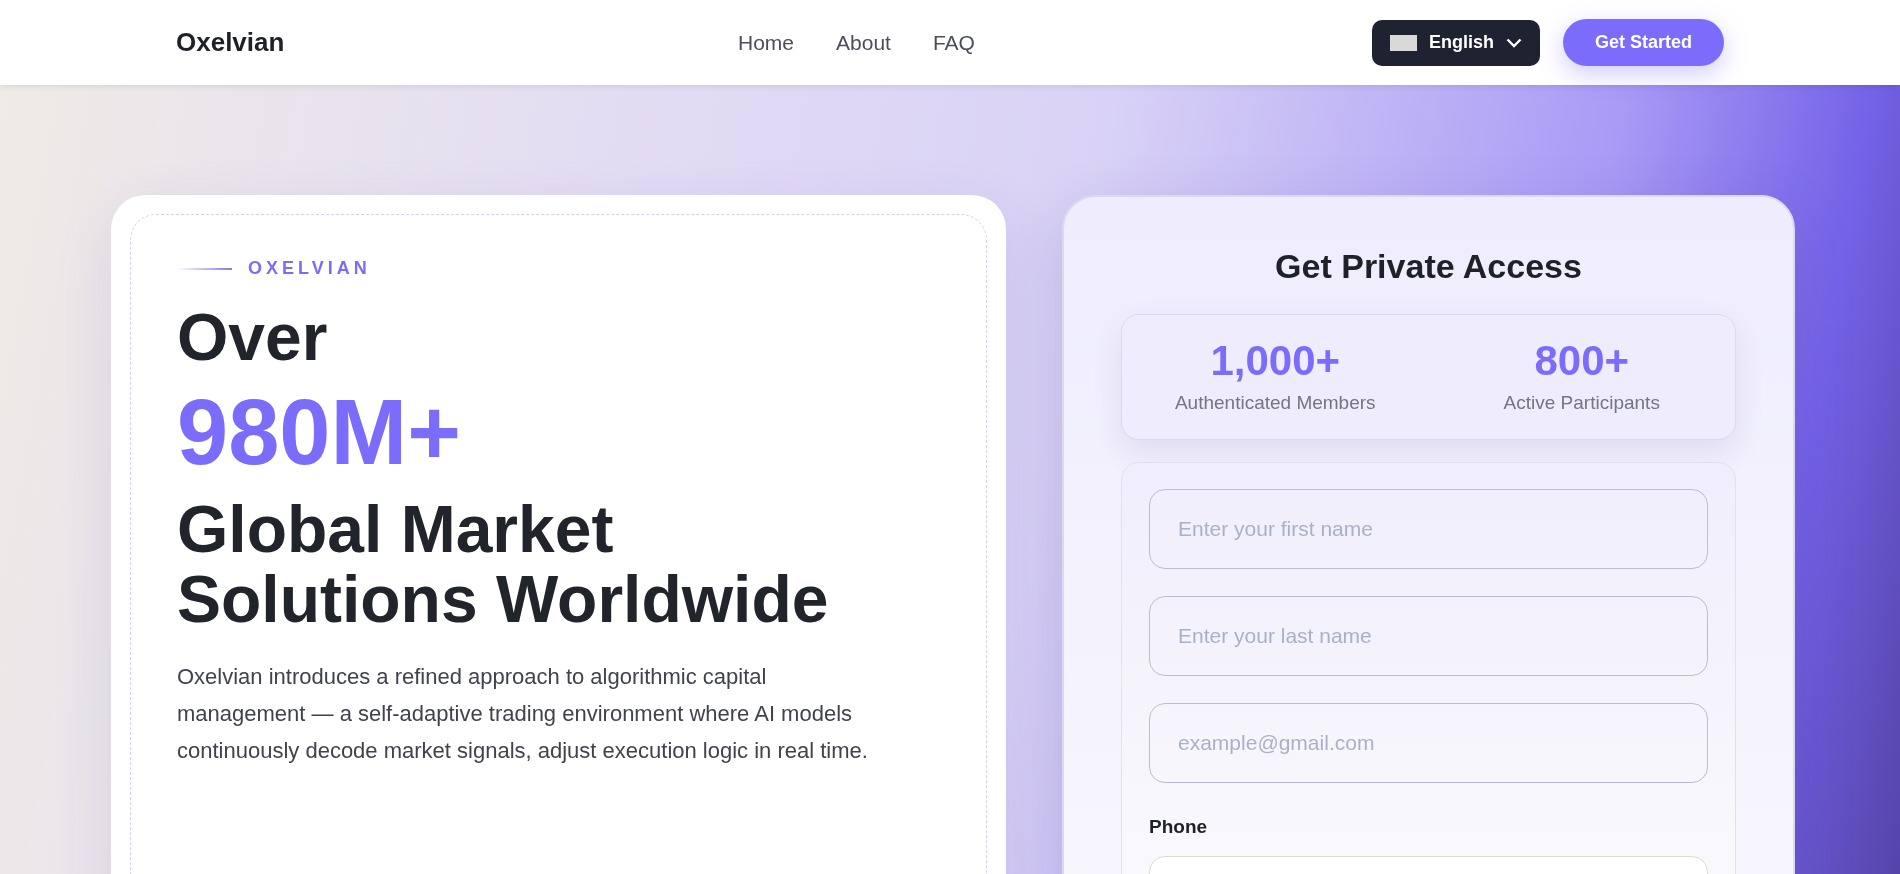 Image resolution: width=1900 pixels, height=874 pixels. Describe the element at coordinates (503, 564) in the screenshot. I see `hero-heading: Global Market Solutions Worldwide` at that location.